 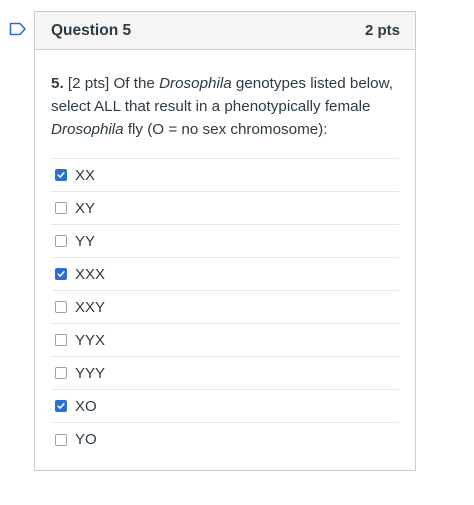 I want to click on answer-option: XX, so click(x=225, y=175).